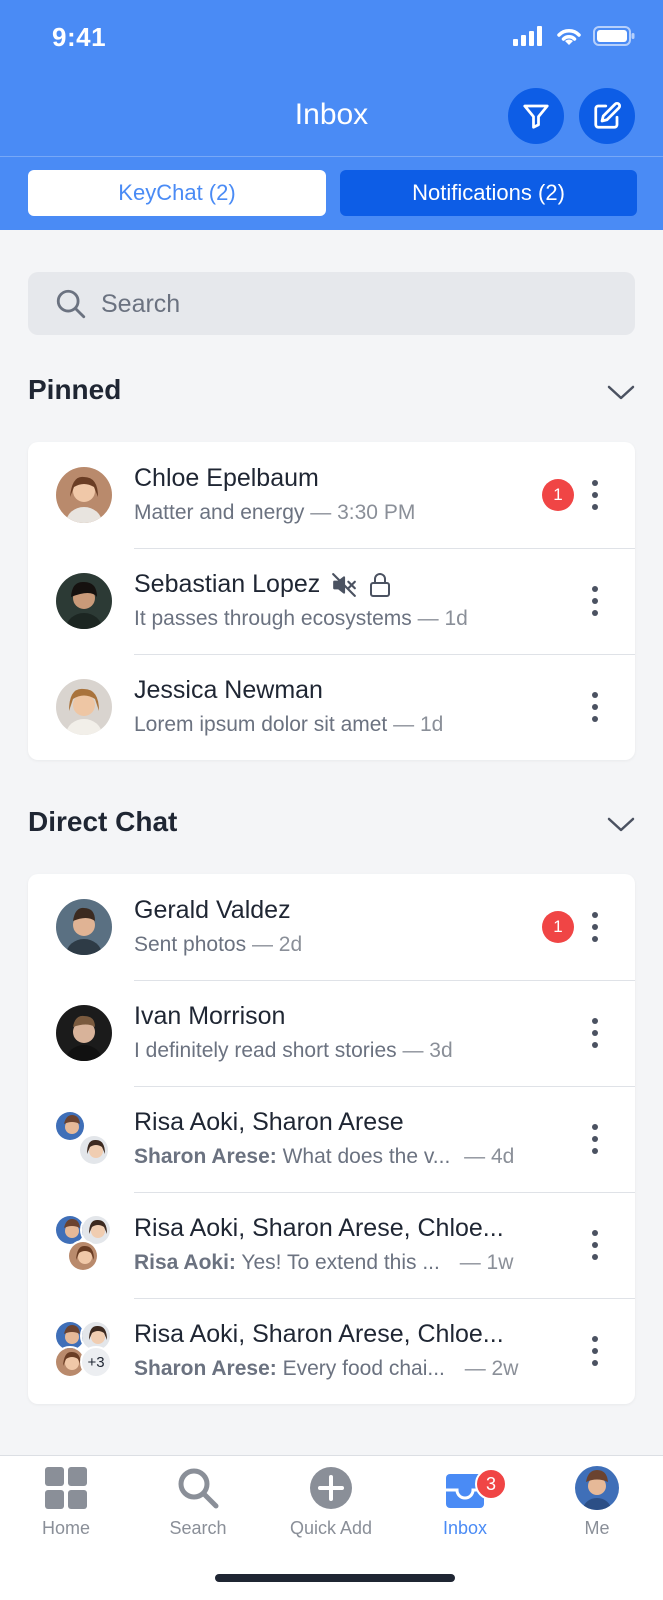  What do you see at coordinates (326, 1368) in the screenshot?
I see `last-message: Sharon Arese: Every food chai... — 2w` at bounding box center [326, 1368].